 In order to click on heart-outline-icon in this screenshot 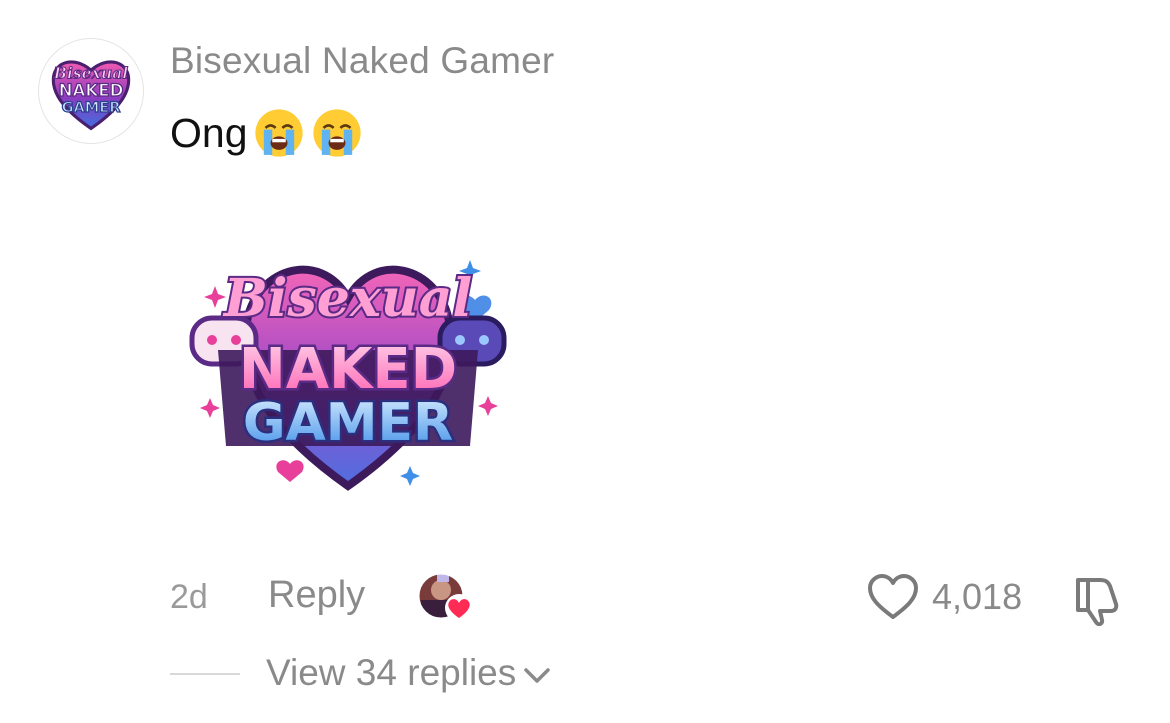, I will do `click(893, 597)`.